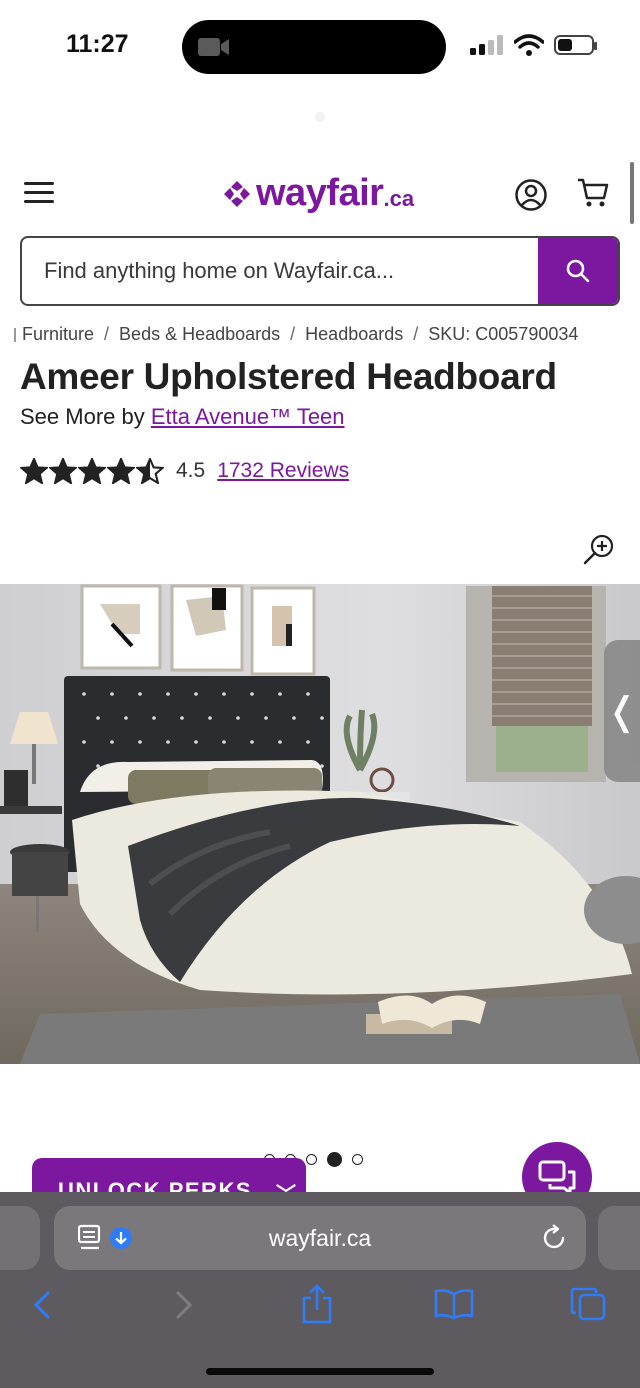  Describe the element at coordinates (314, 47) in the screenshot. I see `dynamic-island` at that location.